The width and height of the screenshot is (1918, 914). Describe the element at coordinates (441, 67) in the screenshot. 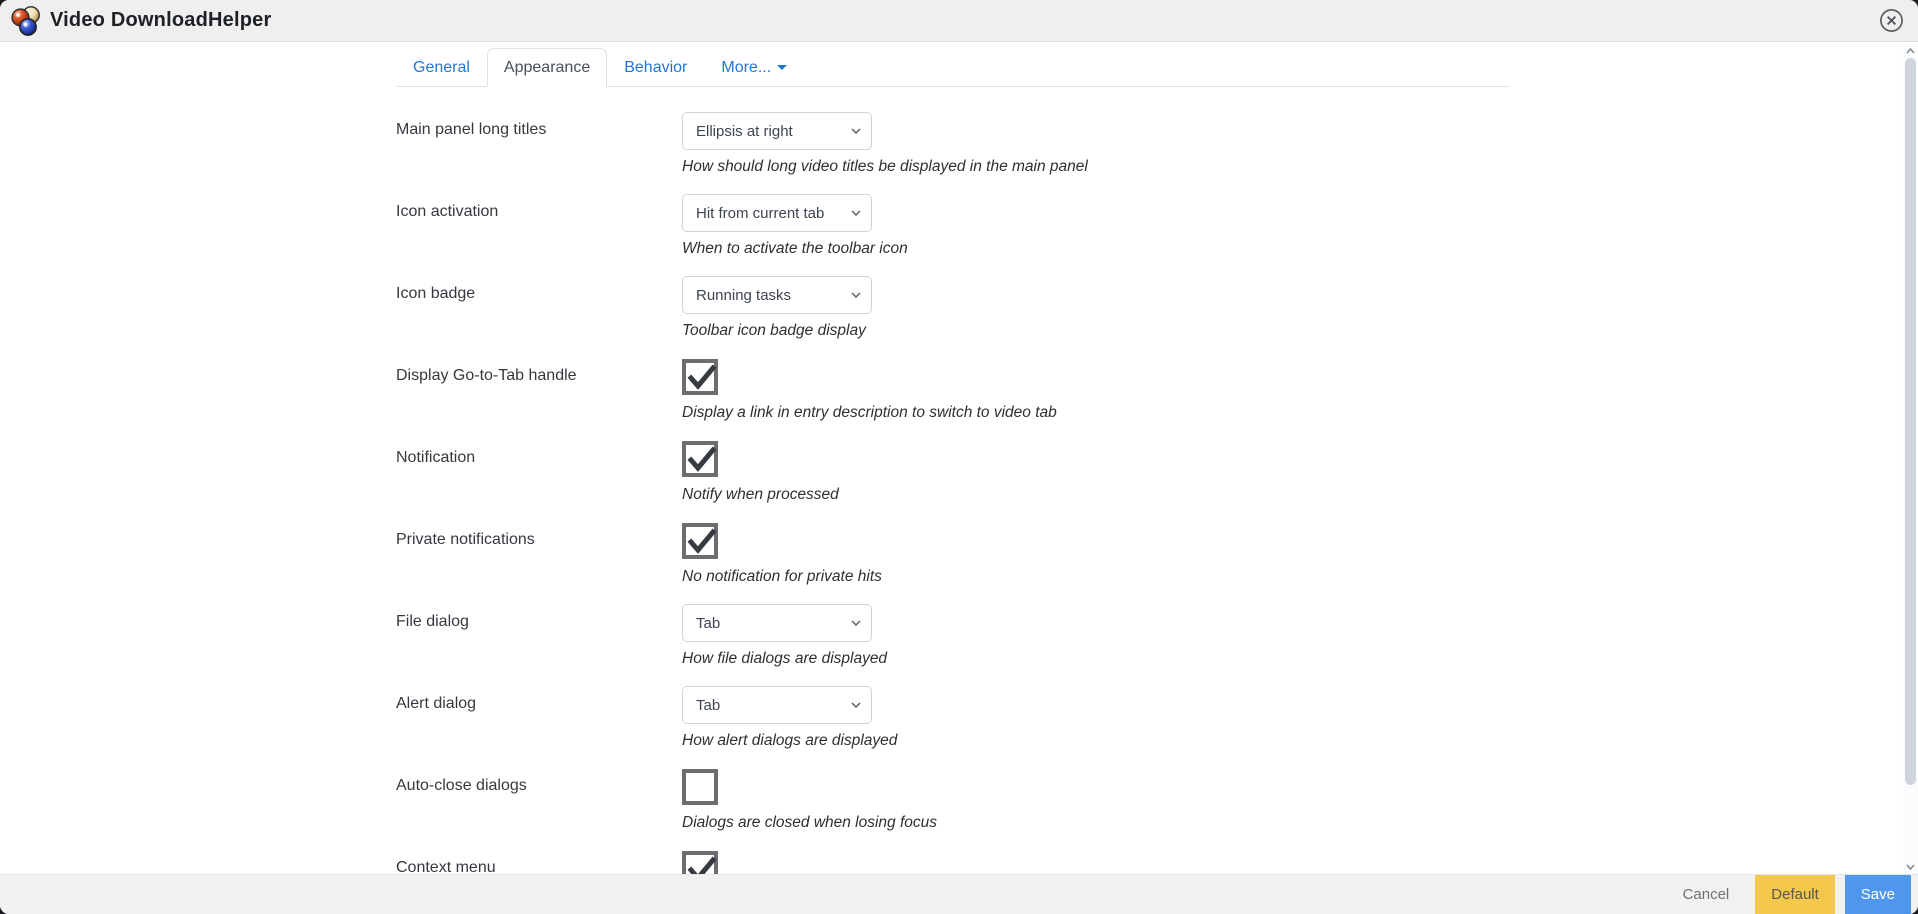

I see `tab-general: General` at that location.